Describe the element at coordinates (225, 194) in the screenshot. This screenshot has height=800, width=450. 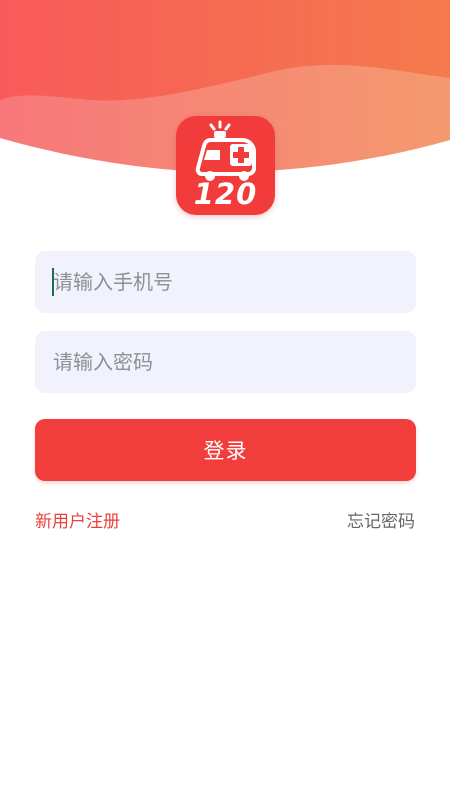
I see `logo-text: 120` at that location.